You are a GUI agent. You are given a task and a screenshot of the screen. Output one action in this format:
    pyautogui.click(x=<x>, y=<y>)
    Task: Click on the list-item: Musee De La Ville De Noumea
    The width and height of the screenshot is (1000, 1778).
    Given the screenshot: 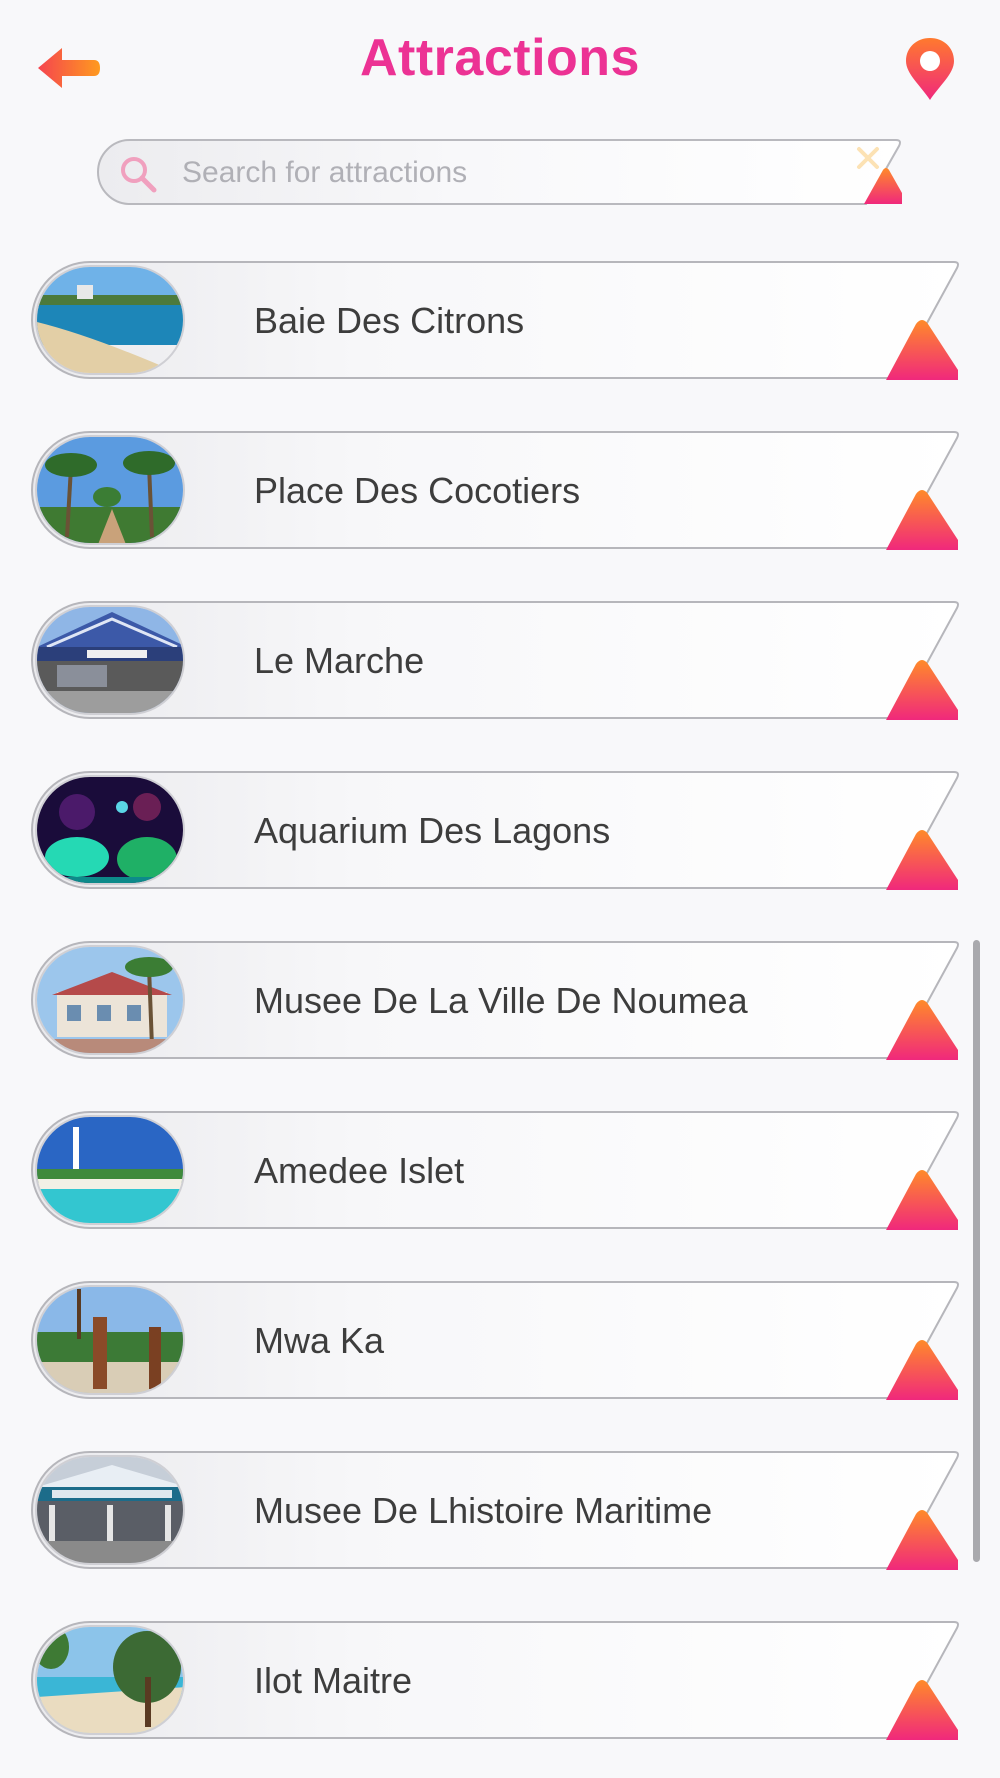 What is the action you would take?
    pyautogui.click(x=495, y=1001)
    